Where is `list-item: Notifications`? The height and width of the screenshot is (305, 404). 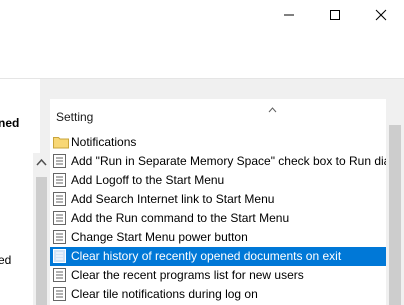
list-item: Notifications is located at coordinates (218, 142).